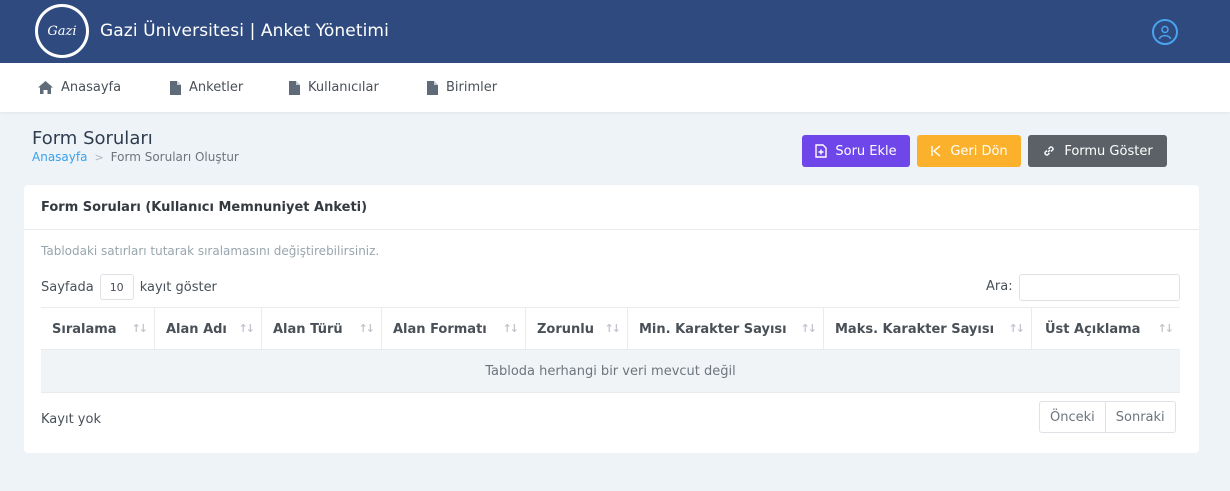 The height and width of the screenshot is (491, 1230). I want to click on search-input, so click(1099, 287).